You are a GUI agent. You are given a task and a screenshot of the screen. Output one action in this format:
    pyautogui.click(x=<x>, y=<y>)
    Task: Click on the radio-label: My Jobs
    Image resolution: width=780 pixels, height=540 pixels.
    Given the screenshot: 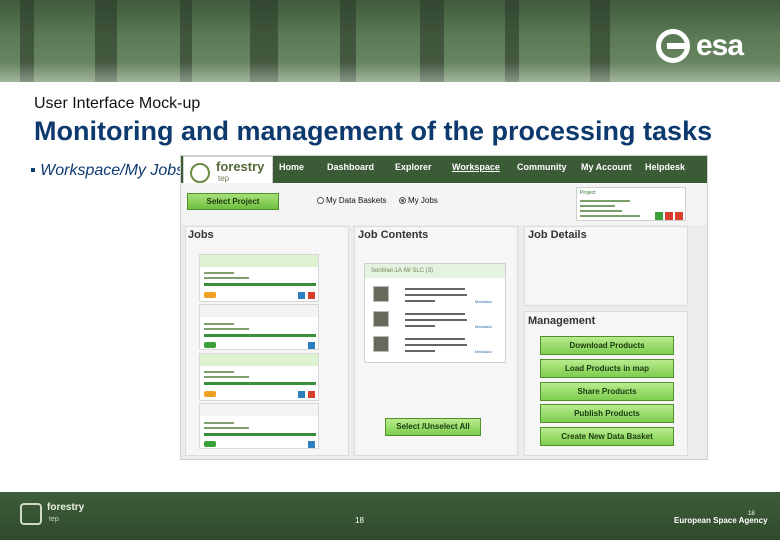 What is the action you would take?
    pyautogui.click(x=423, y=200)
    